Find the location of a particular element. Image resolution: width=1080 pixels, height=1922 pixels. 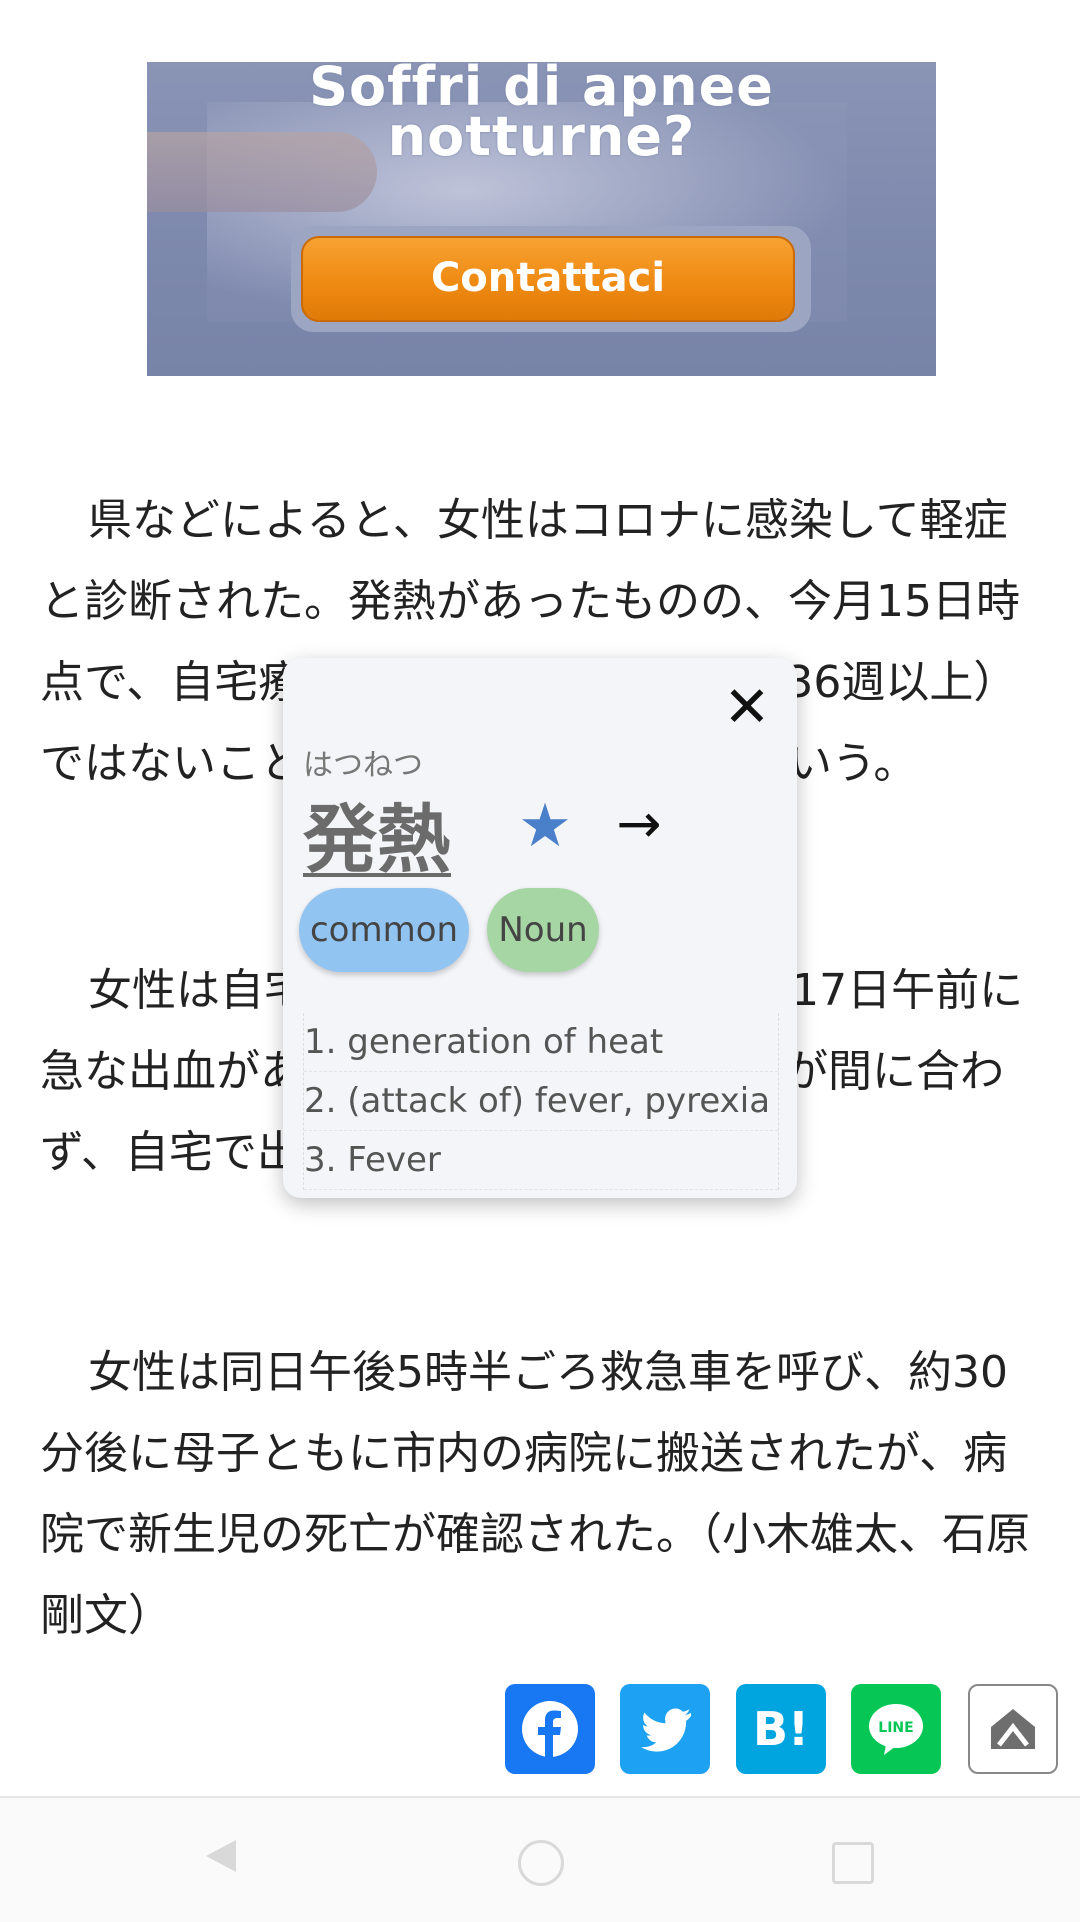

recent-apps-icon is located at coordinates (853, 1863).